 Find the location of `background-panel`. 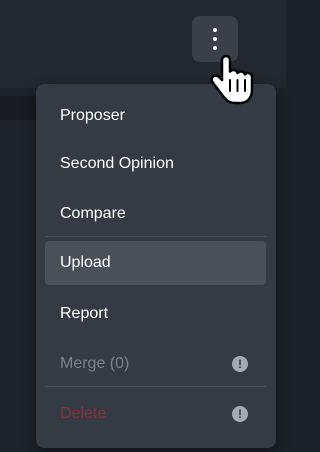

background-panel is located at coordinates (18, 270).